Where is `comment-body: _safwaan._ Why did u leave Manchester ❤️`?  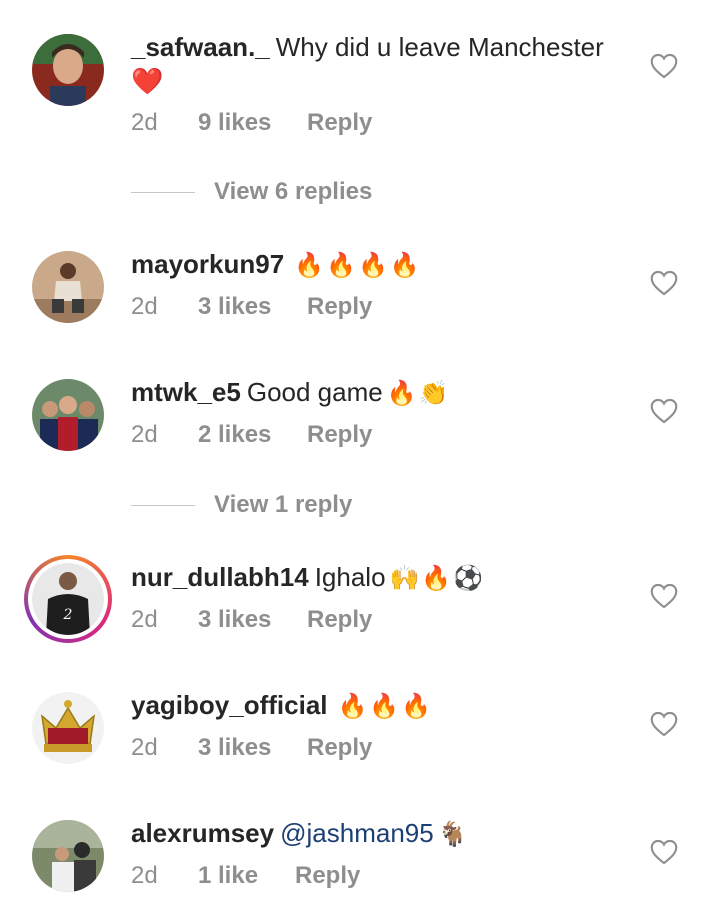 comment-body: _safwaan._ Why did u leave Manchester ❤️ is located at coordinates (379, 64).